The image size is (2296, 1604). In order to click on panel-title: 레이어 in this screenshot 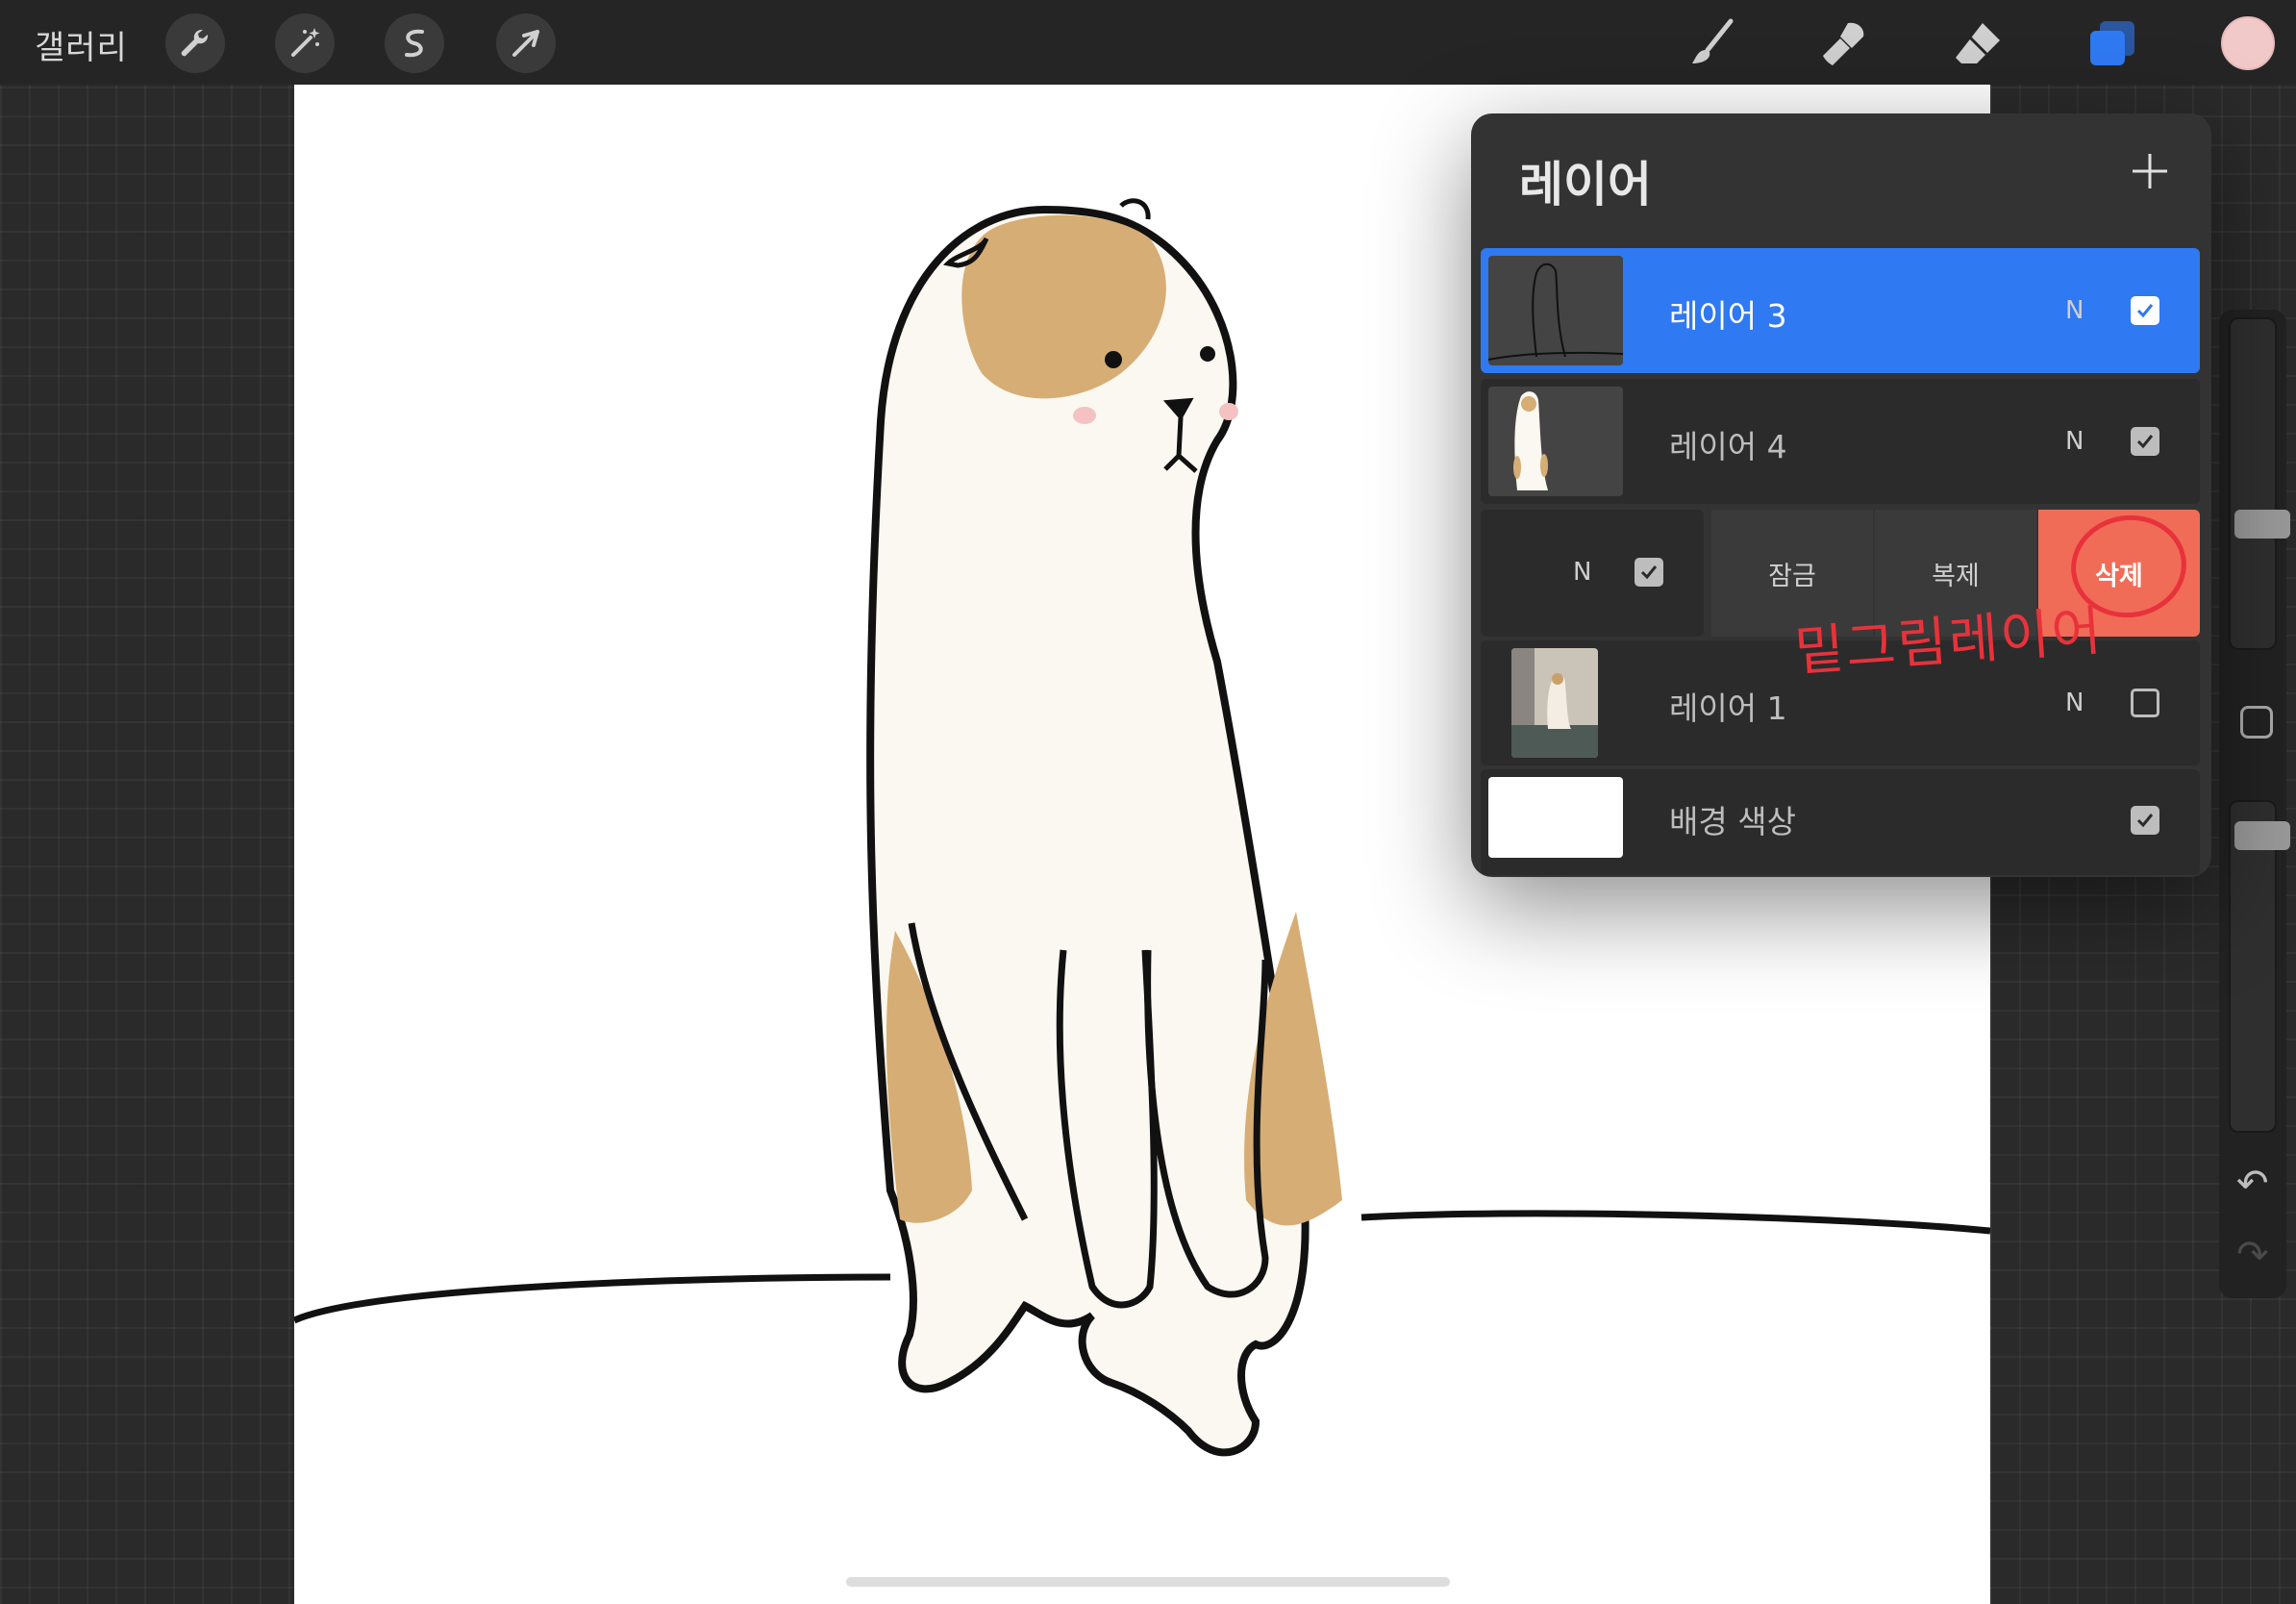, I will do `click(1585, 185)`.